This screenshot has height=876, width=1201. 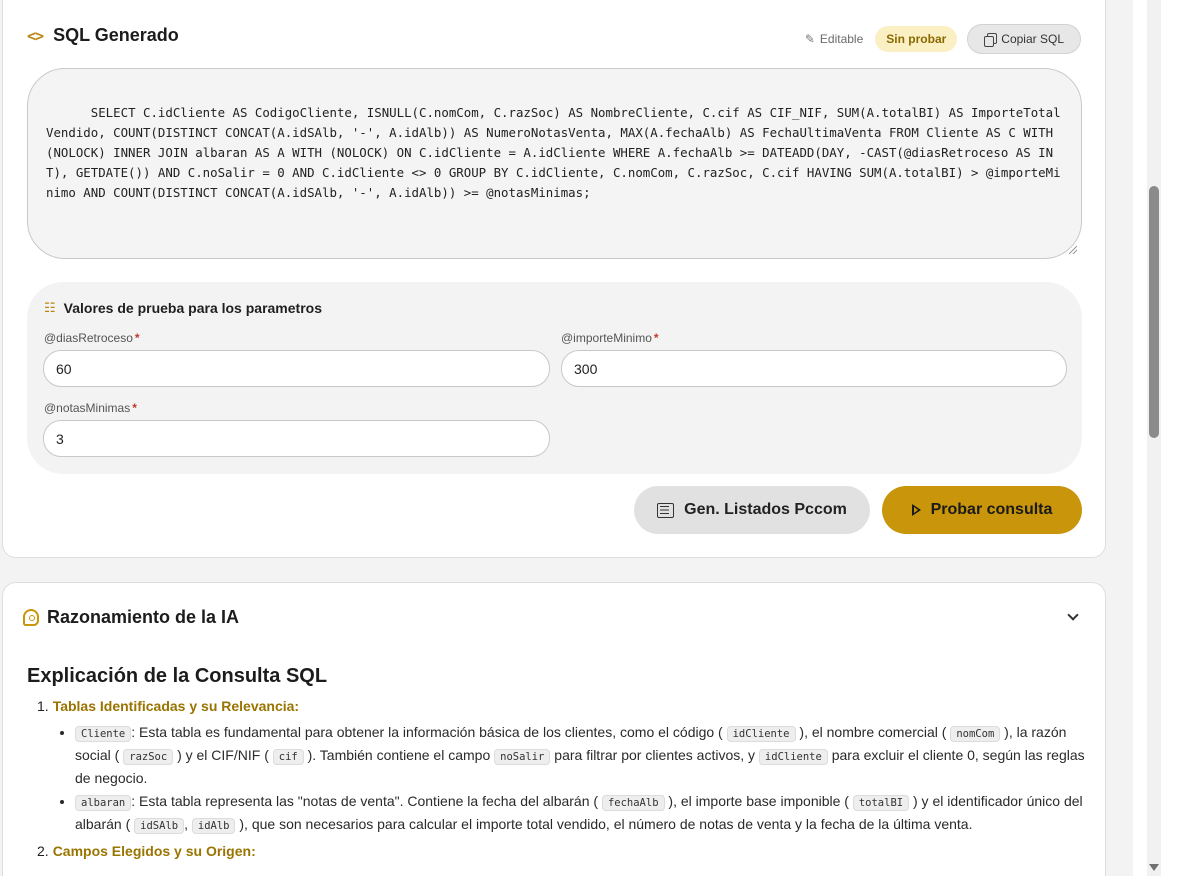 I want to click on sql-card-title: SQL Generado, so click(x=116, y=35).